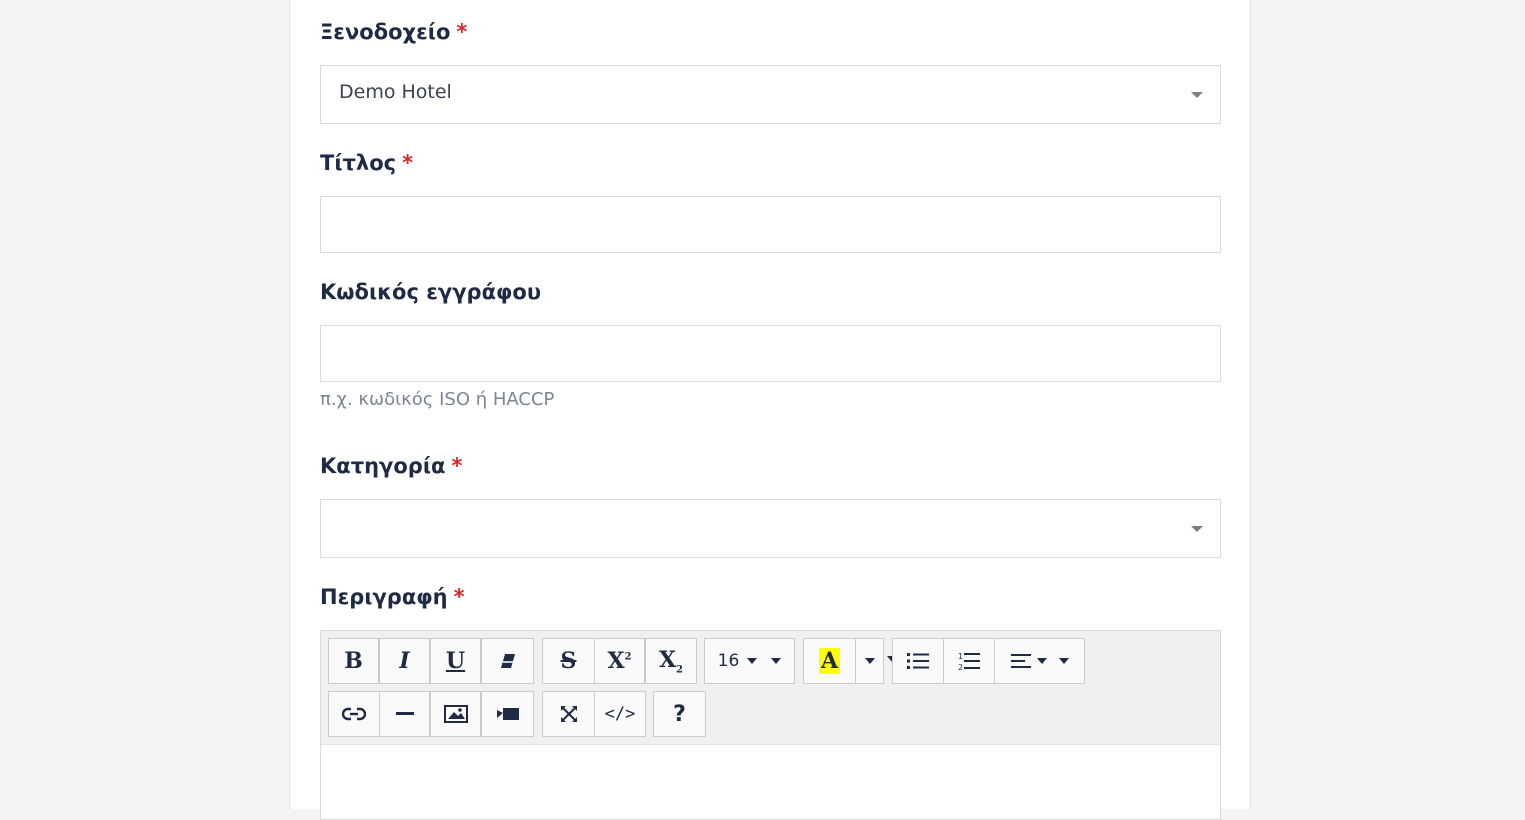 The image size is (1525, 820). I want to click on rich-text-editor: B I U S X2 X2 16 A 1 2 </> ?, so click(770, 725).